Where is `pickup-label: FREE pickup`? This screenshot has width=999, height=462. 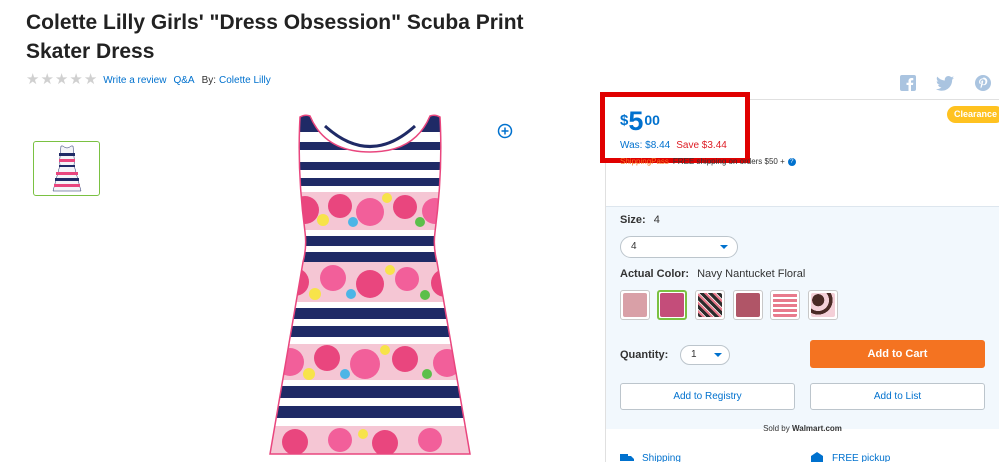
pickup-label: FREE pickup is located at coordinates (861, 457).